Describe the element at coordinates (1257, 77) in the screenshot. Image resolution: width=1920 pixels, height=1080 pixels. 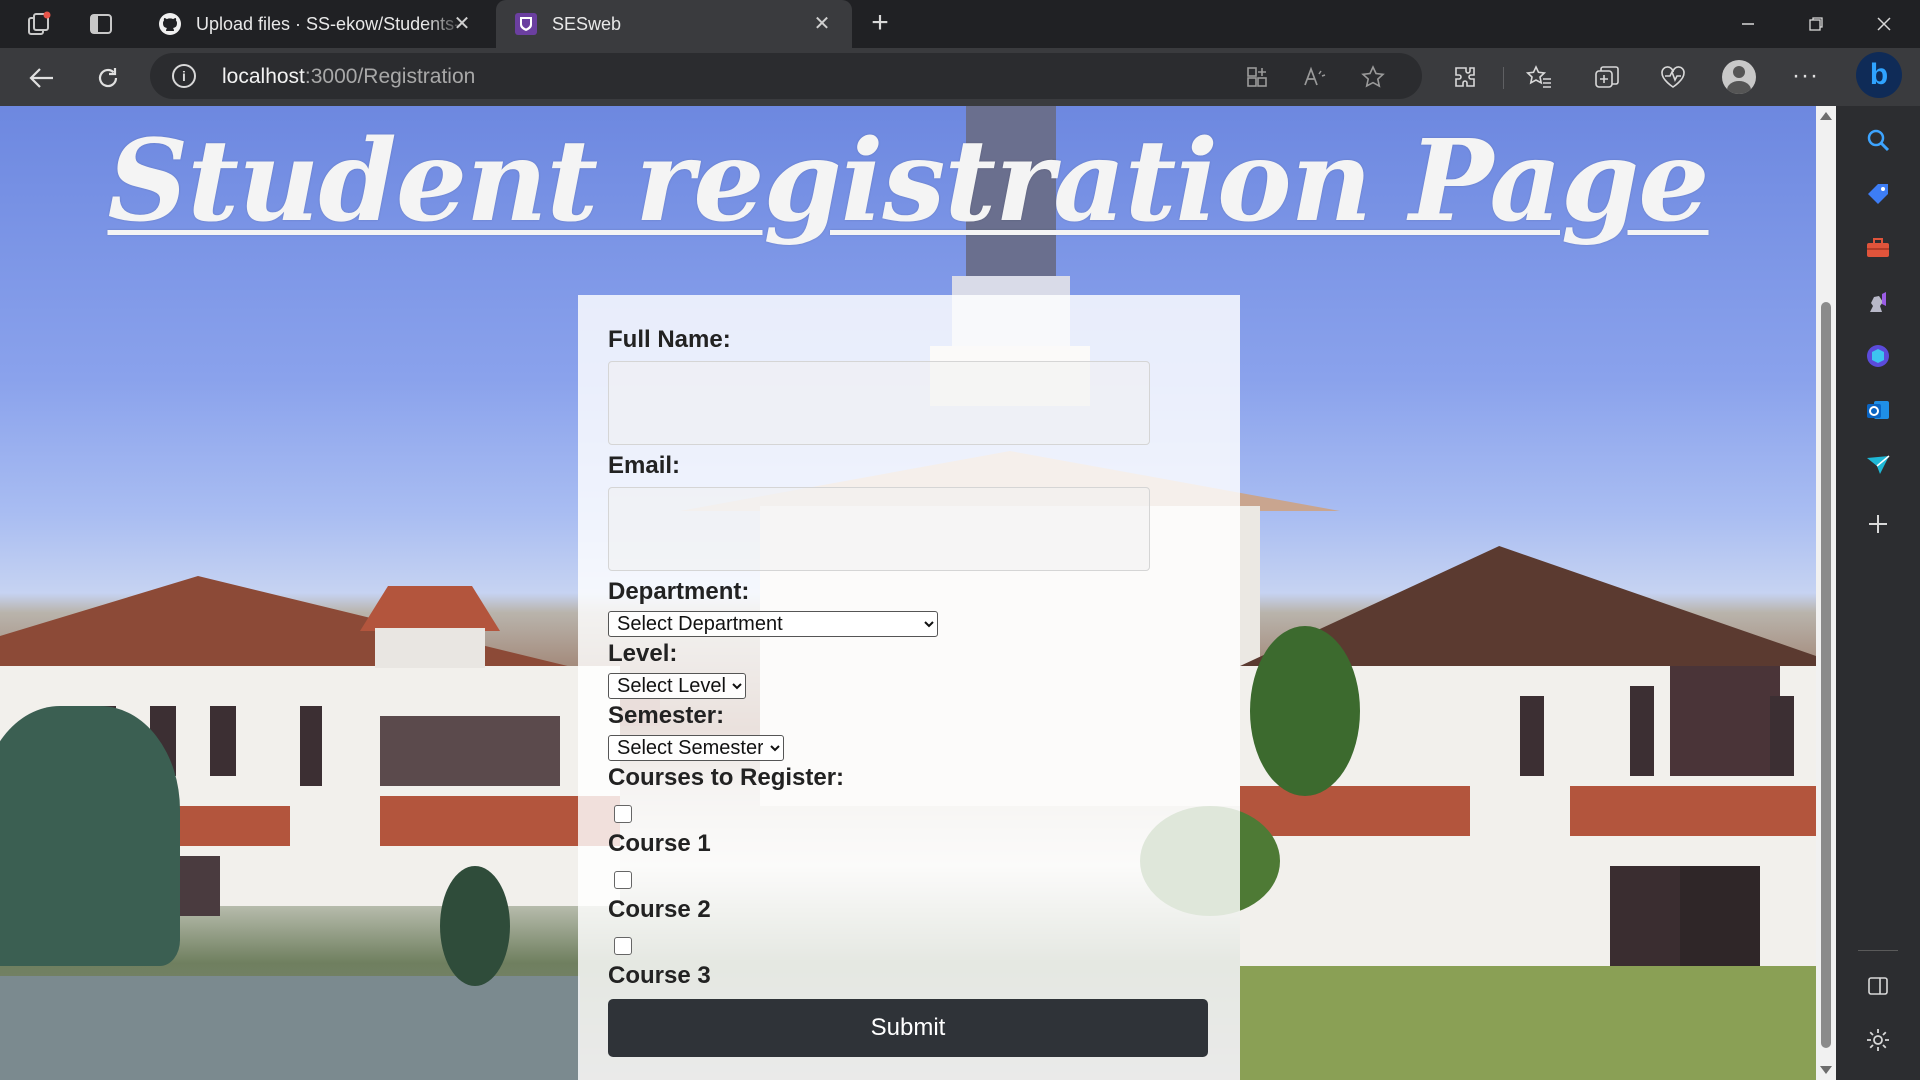
I see `app-available-icon` at that location.